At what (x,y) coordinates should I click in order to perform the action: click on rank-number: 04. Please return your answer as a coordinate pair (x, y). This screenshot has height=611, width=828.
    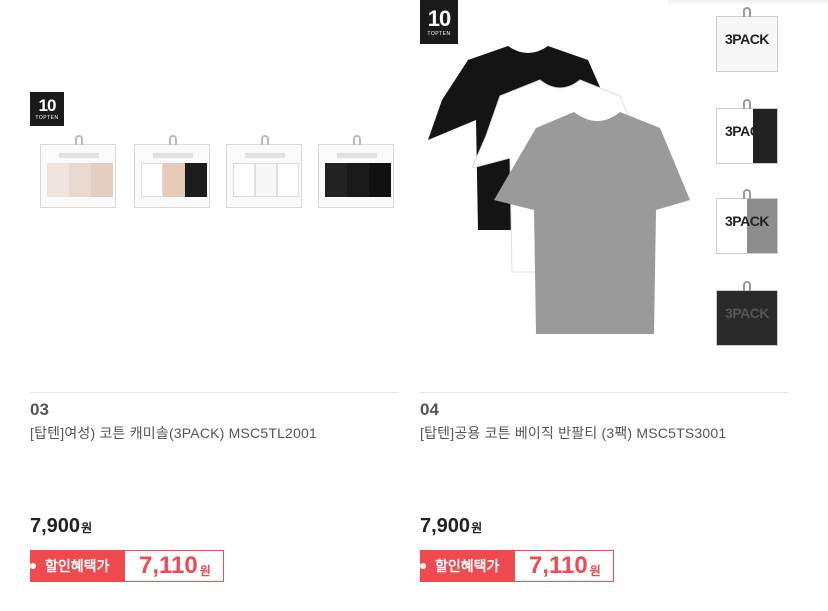
    Looking at the image, I should click on (429, 409).